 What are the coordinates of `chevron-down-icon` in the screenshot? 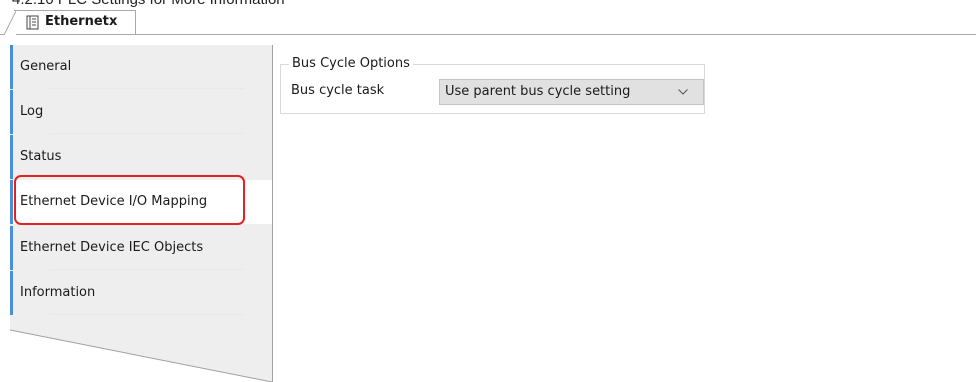 It's located at (683, 92).